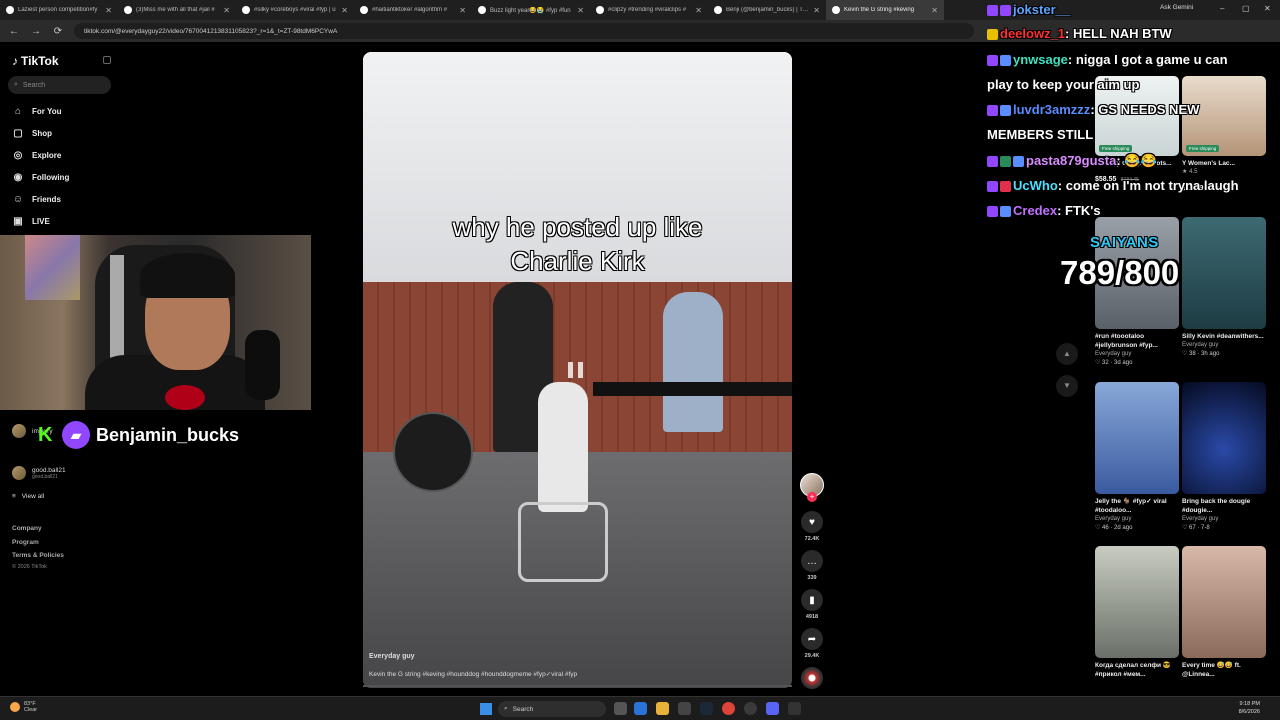  Describe the element at coordinates (59, 85) in the screenshot. I see `search-input: ⌕ Search` at that location.